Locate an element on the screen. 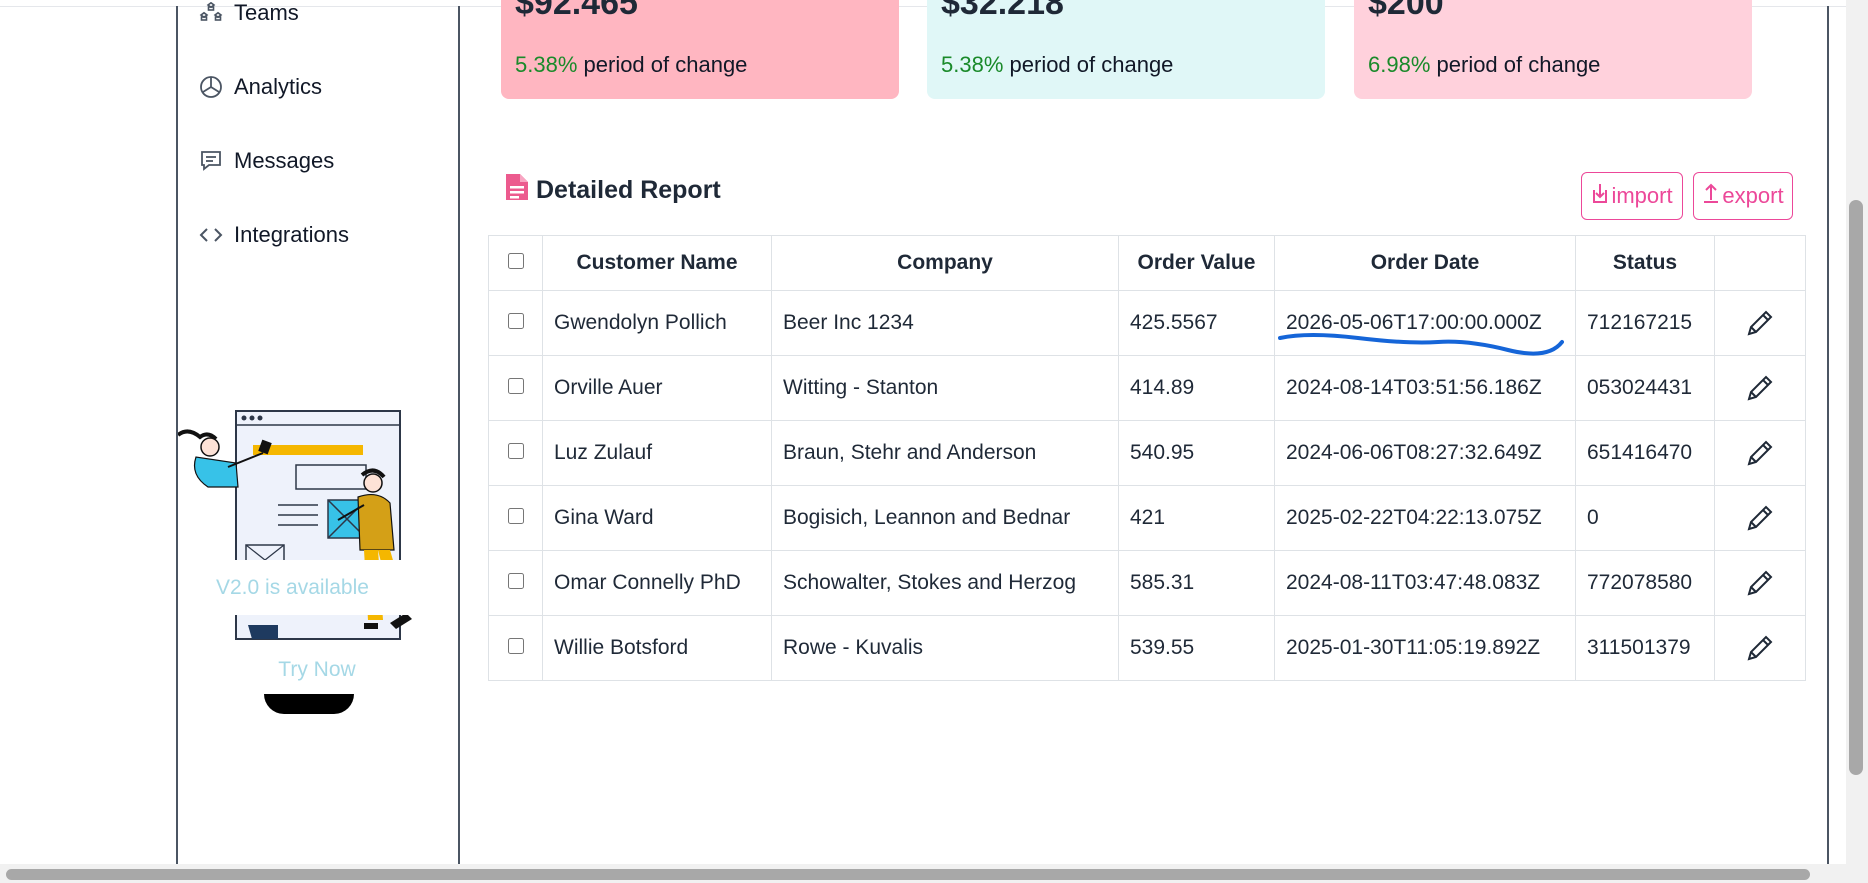 The image size is (1868, 883). sidebar-item-analytics: Analytics is located at coordinates (260, 87).